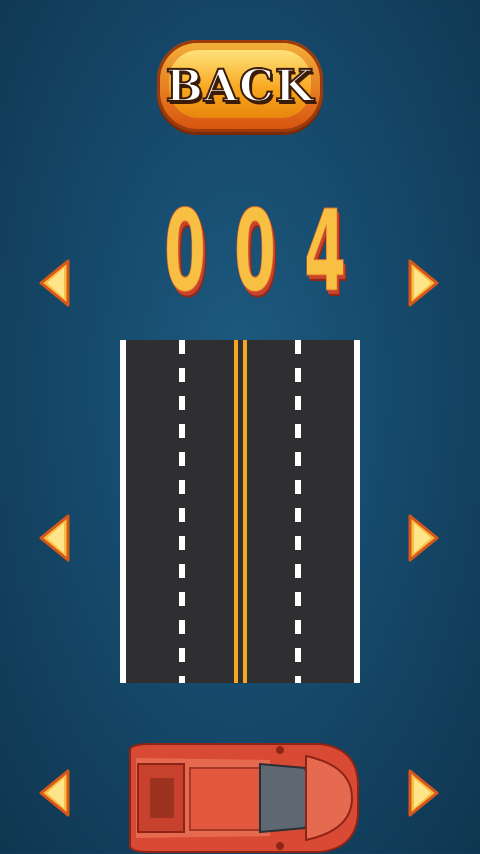 The height and width of the screenshot is (854, 480). What do you see at coordinates (55, 283) in the screenshot?
I see `digit-prev-arrow-icon` at bounding box center [55, 283].